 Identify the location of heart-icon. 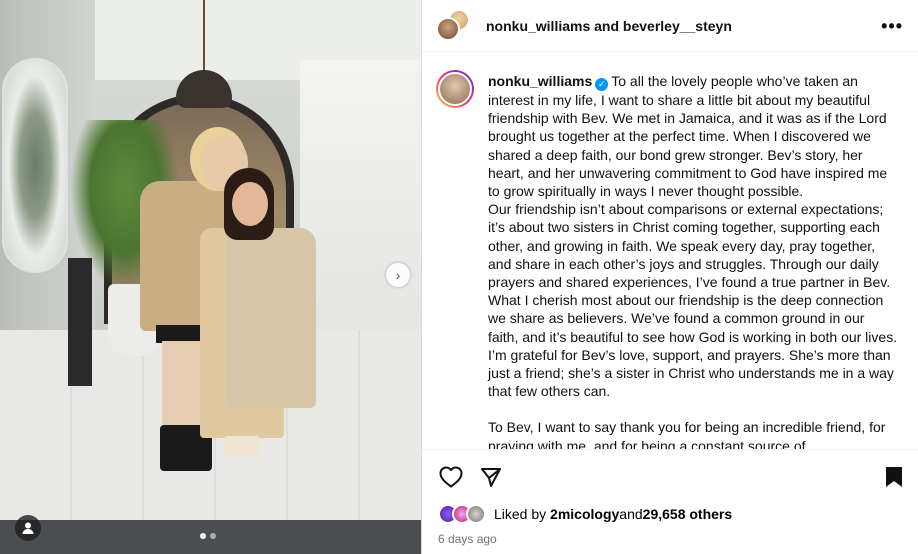
(451, 477).